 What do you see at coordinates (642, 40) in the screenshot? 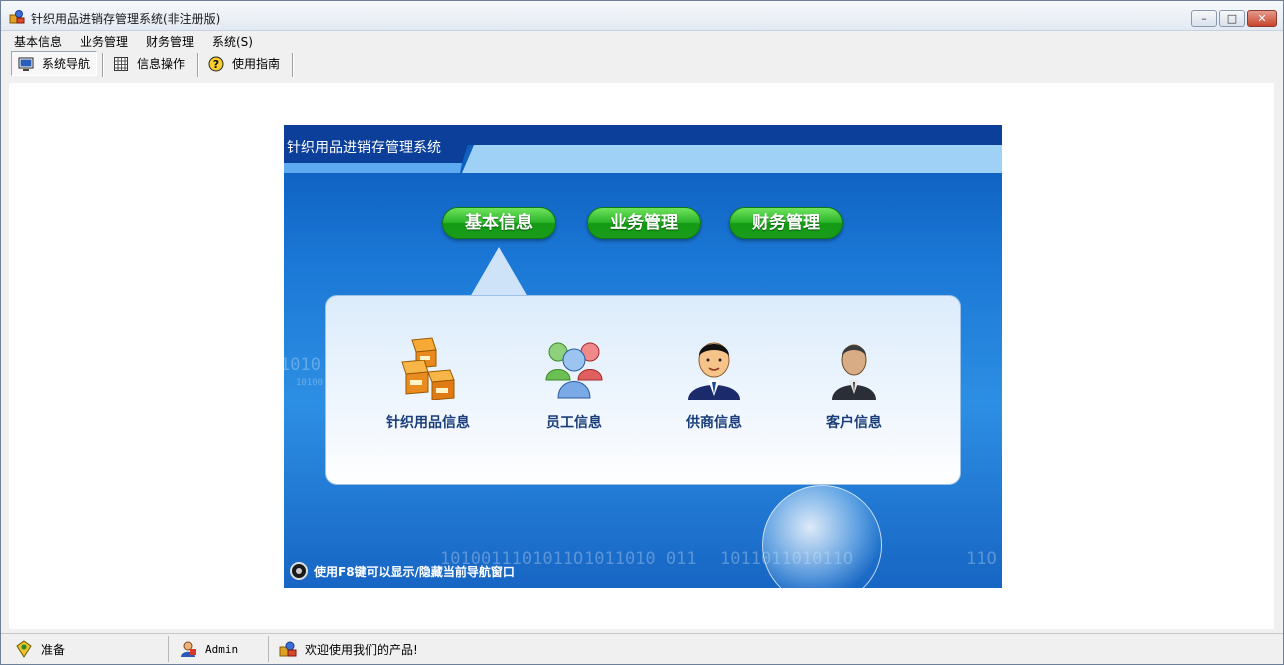
I see `menu-bar: 基本信息 业务管理 财务管理 系统(S)` at bounding box center [642, 40].